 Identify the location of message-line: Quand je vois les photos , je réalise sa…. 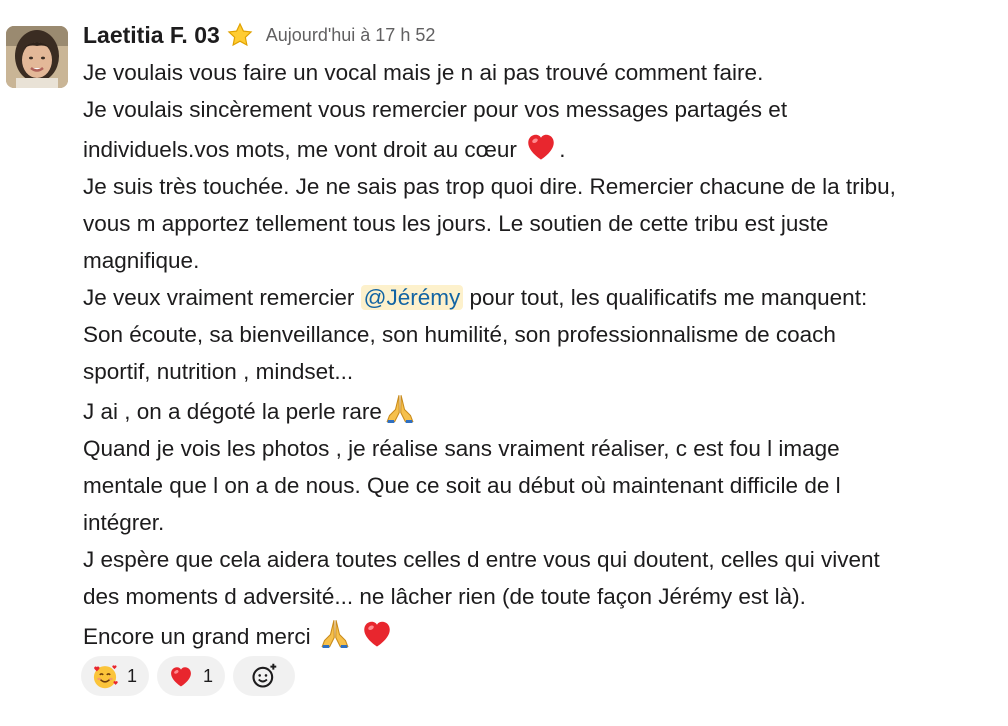
(542, 448).